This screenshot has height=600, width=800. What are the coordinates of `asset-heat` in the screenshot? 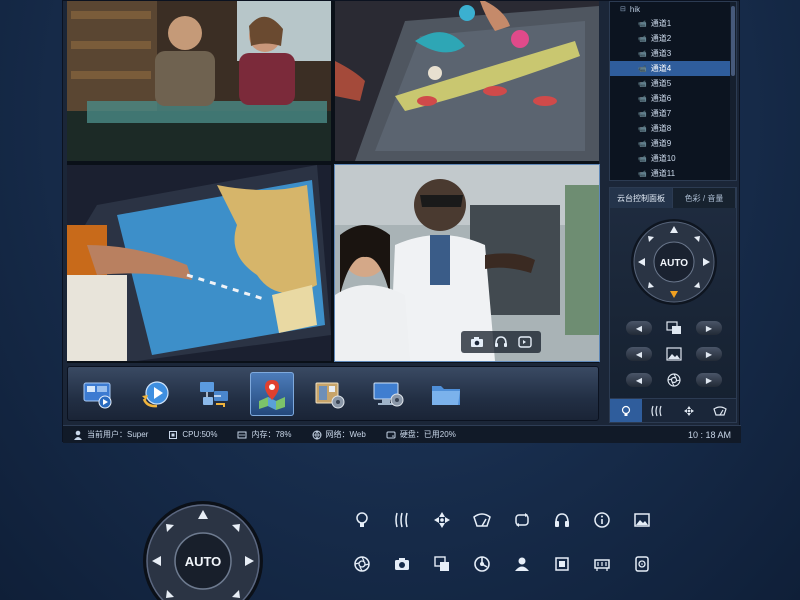 It's located at (402, 520).